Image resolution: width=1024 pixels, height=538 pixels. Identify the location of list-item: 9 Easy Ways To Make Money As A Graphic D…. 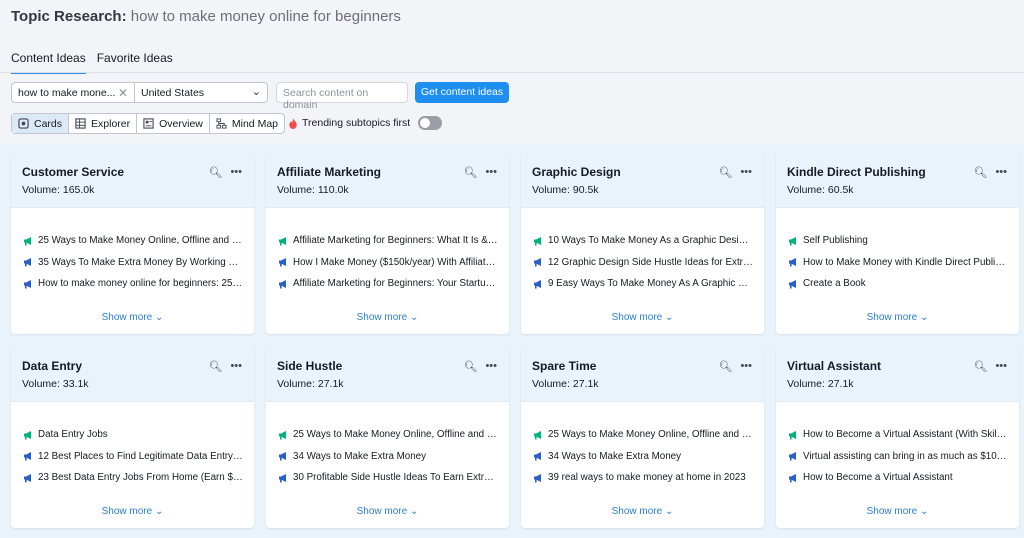
(643, 284).